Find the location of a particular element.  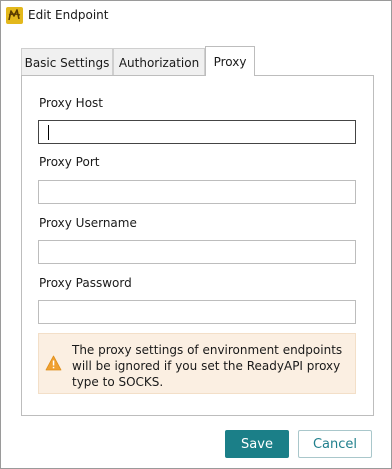

proxy-port-input is located at coordinates (197, 192).